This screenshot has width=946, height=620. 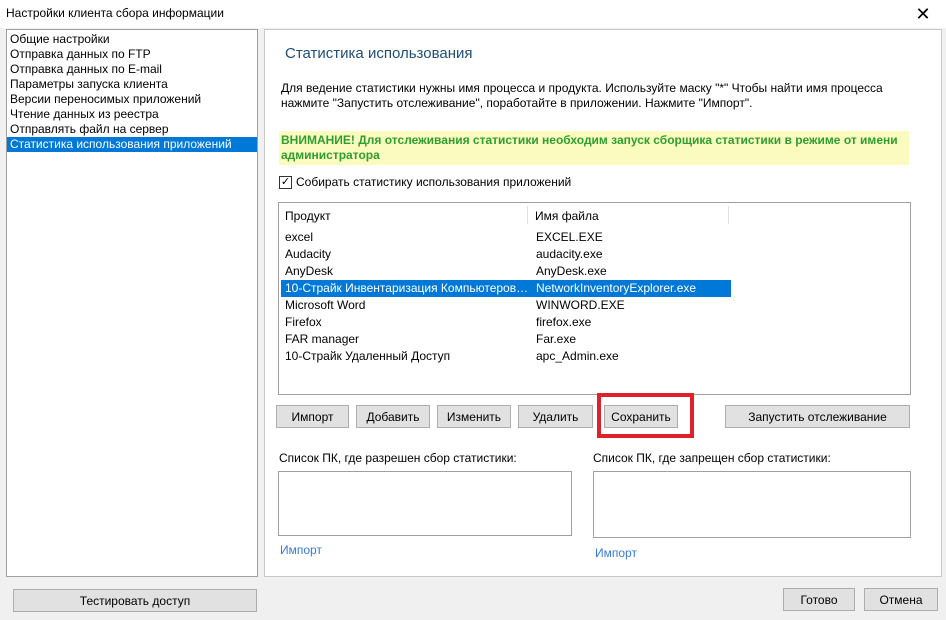 I want to click on cell-product: 10-Страйк Удаленный Доступ, so click(x=368, y=356).